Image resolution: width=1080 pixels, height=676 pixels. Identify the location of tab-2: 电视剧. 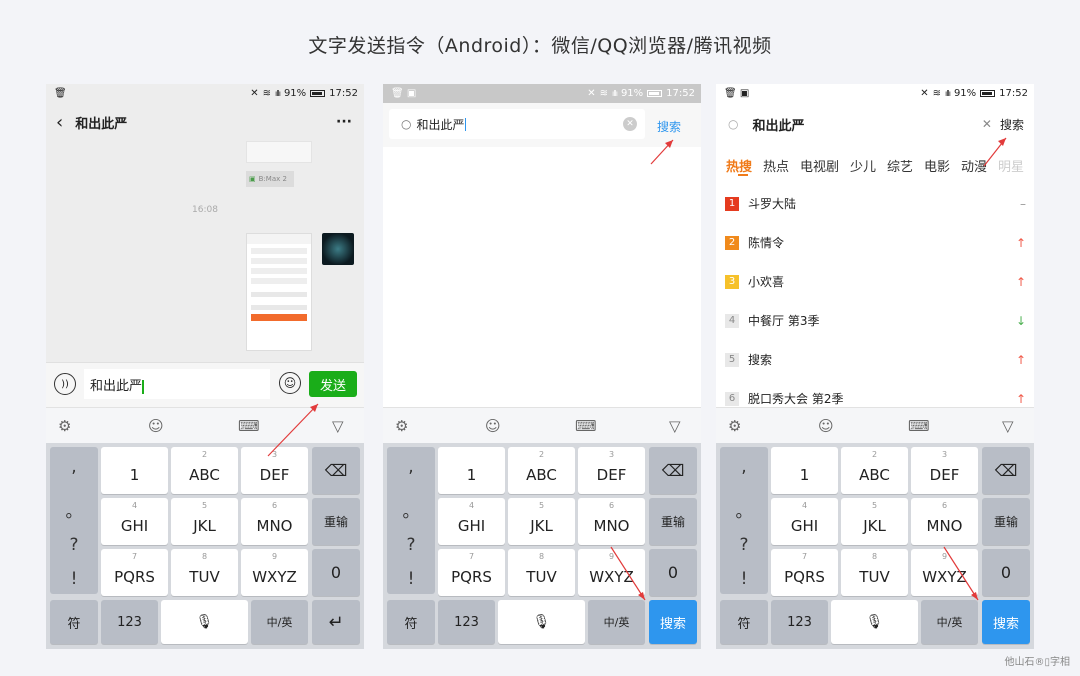
(819, 165).